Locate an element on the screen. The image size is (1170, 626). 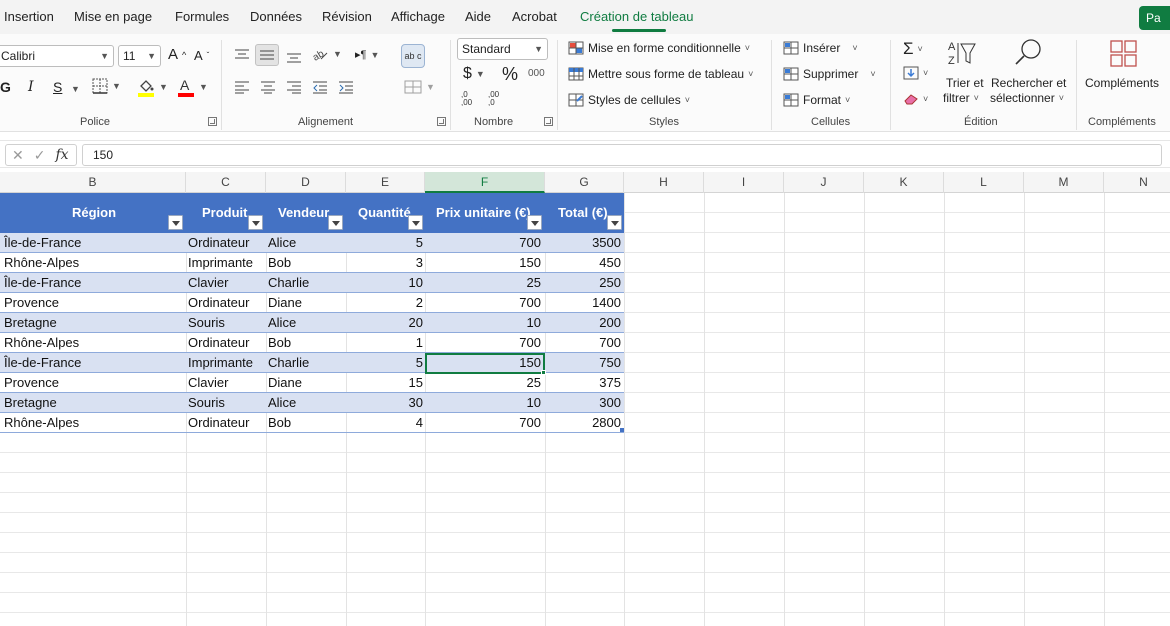
alignement-dialog-launcher-icon is located at coordinates (441, 121).